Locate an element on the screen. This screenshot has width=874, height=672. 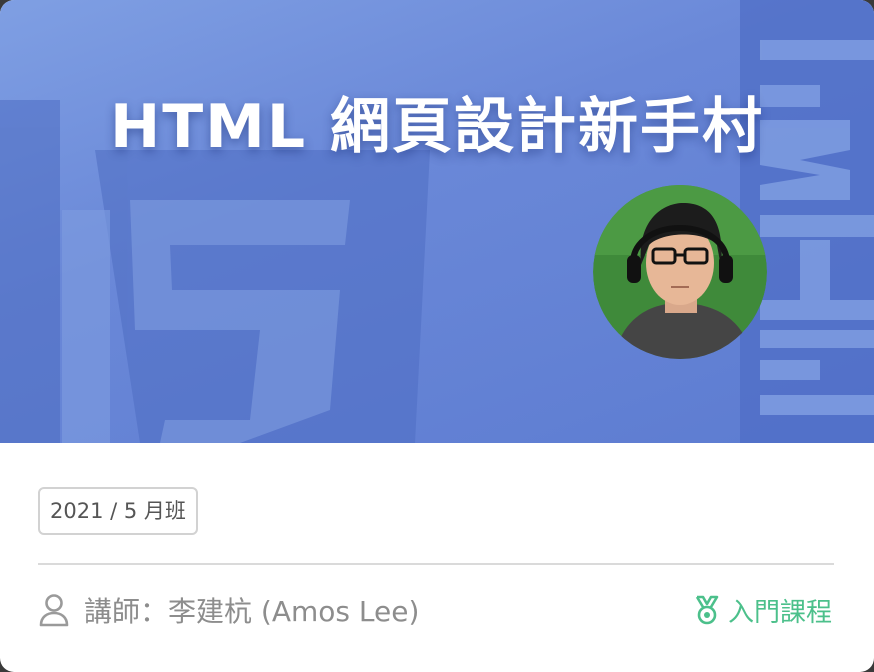
instructor-info: 講師： 李建杭 (Amos Lee) is located at coordinates (228, 610).